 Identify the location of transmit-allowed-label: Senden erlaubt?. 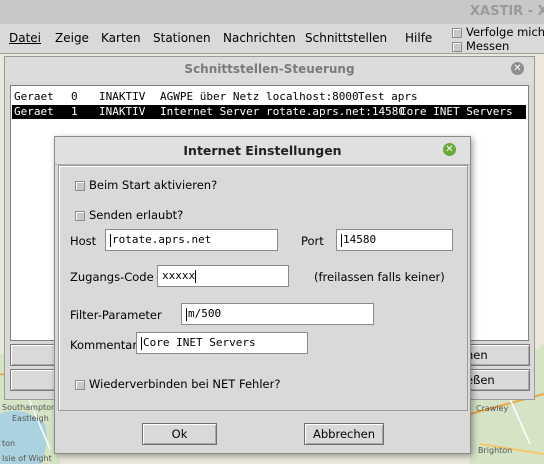
(136, 215).